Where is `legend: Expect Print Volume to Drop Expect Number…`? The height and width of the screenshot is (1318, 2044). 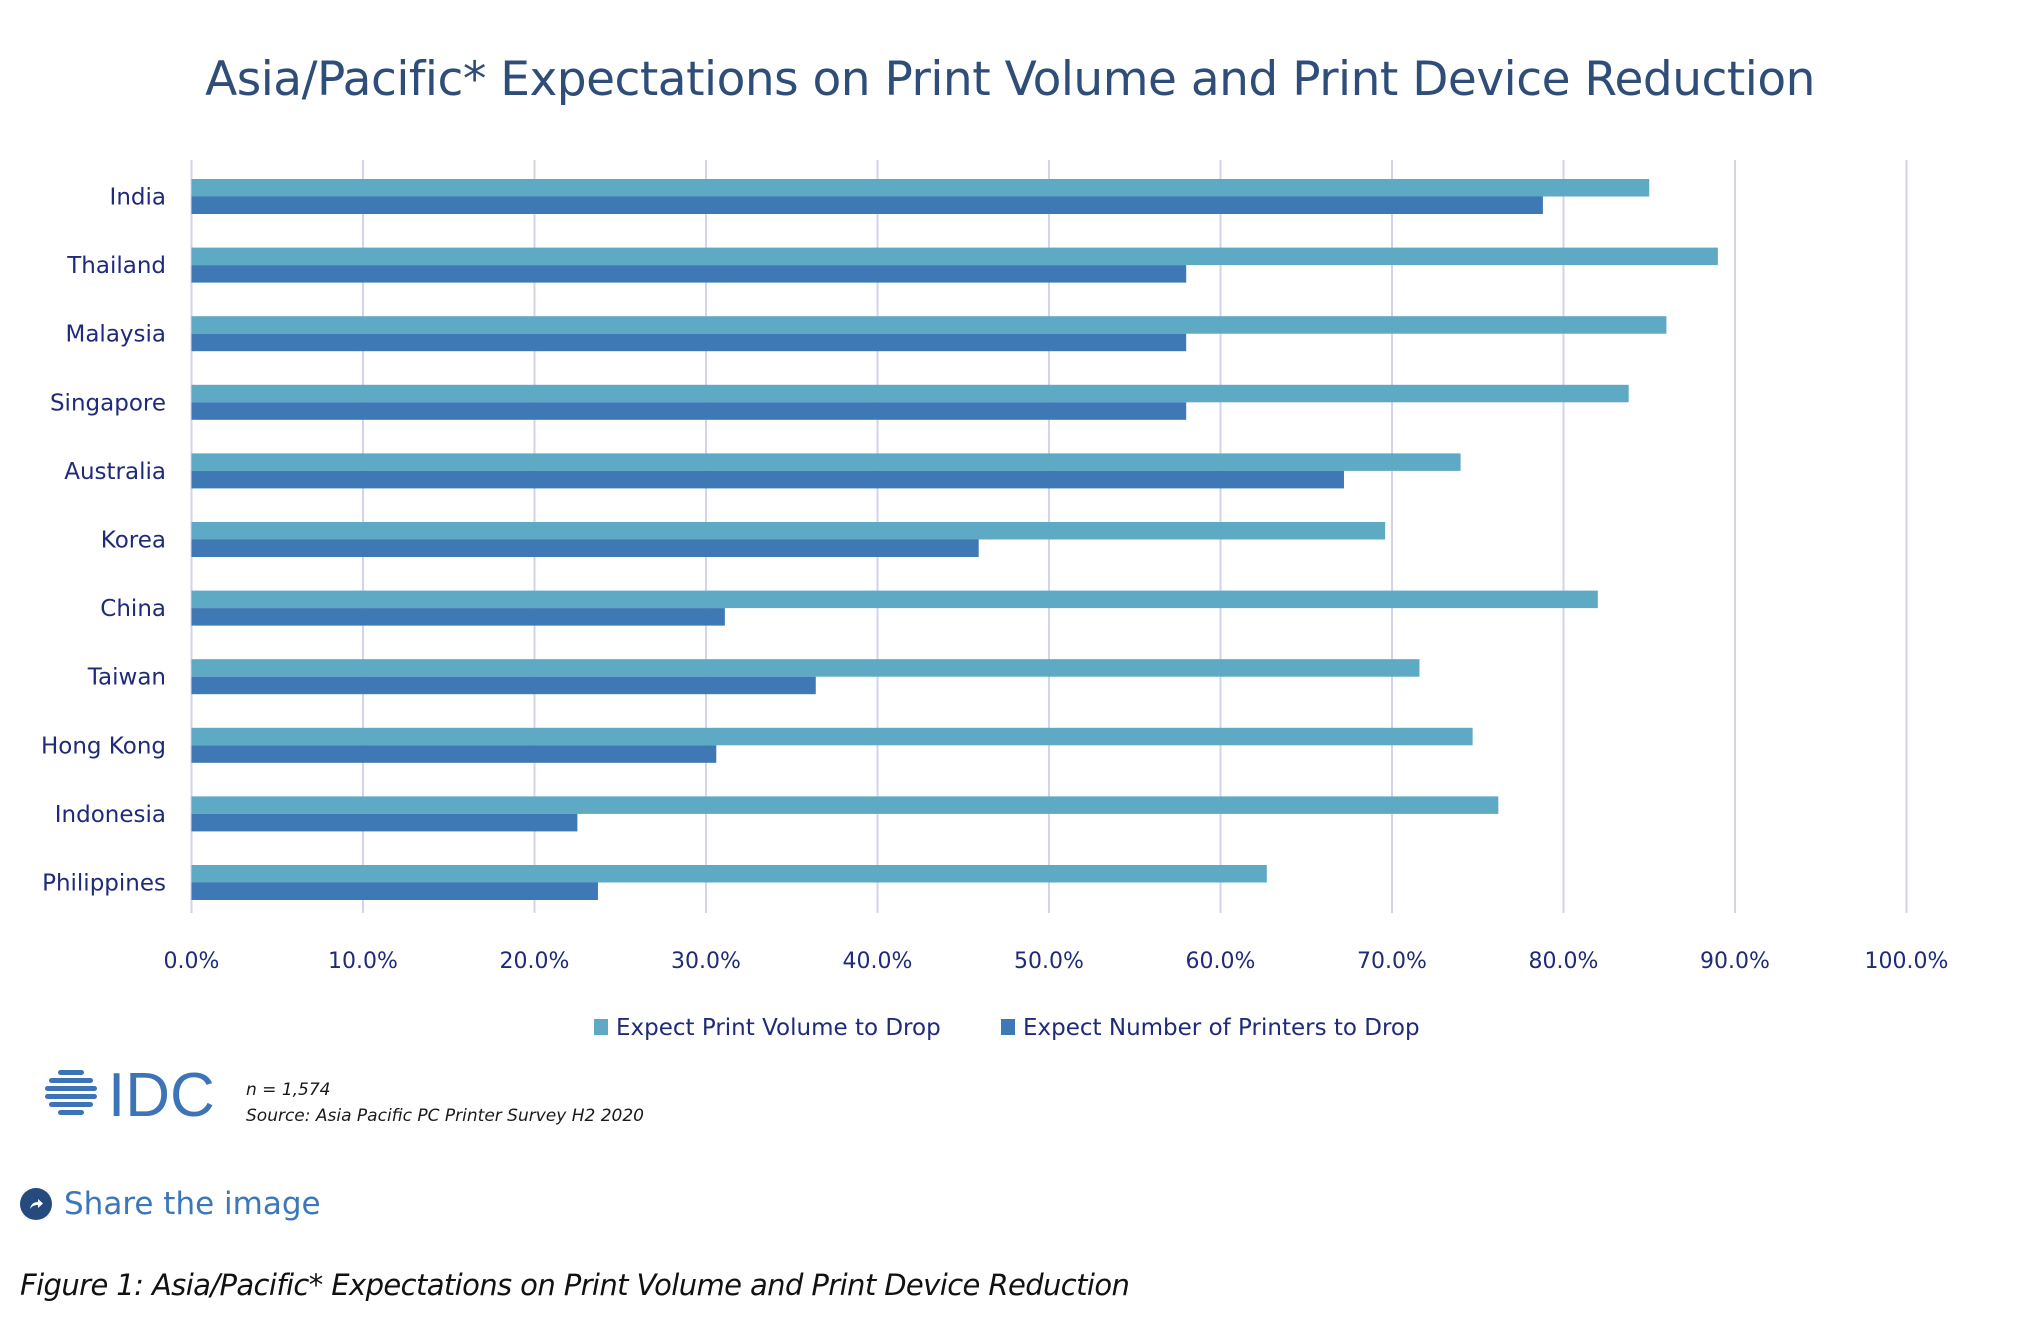
legend: Expect Print Volume to Drop Expect Number… is located at coordinates (1007, 1028).